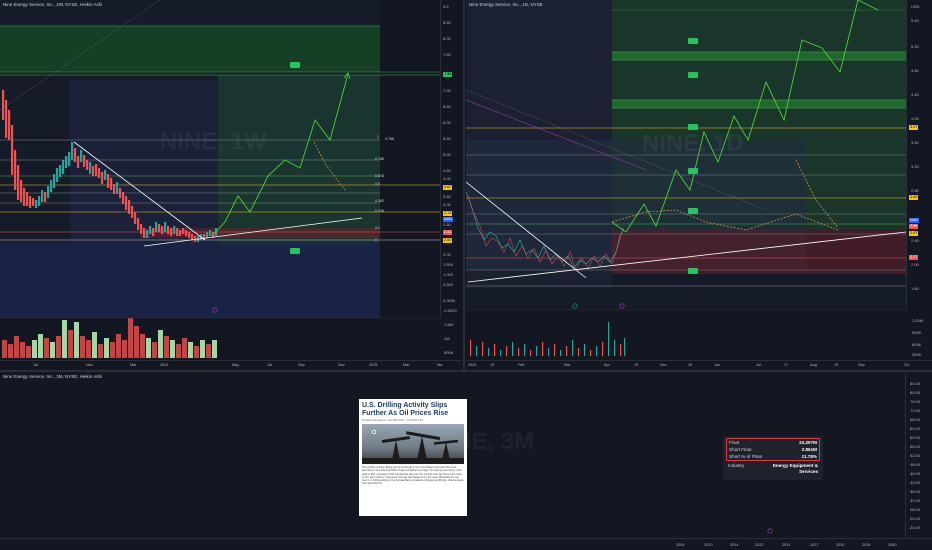  What do you see at coordinates (914, 127) in the screenshot?
I see `price-tag: 3.47` at bounding box center [914, 127].